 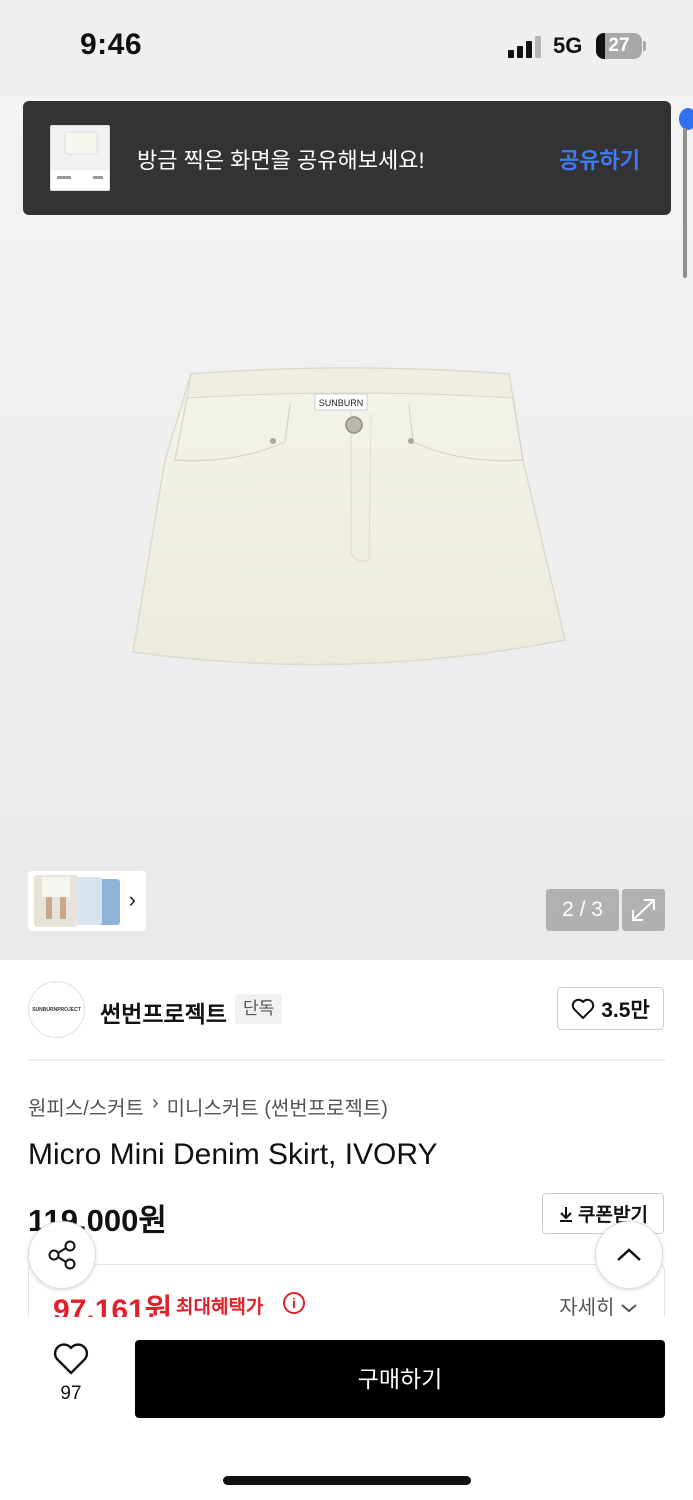 What do you see at coordinates (163, 1012) in the screenshot?
I see `brand-name: 썬번프로젝트` at bounding box center [163, 1012].